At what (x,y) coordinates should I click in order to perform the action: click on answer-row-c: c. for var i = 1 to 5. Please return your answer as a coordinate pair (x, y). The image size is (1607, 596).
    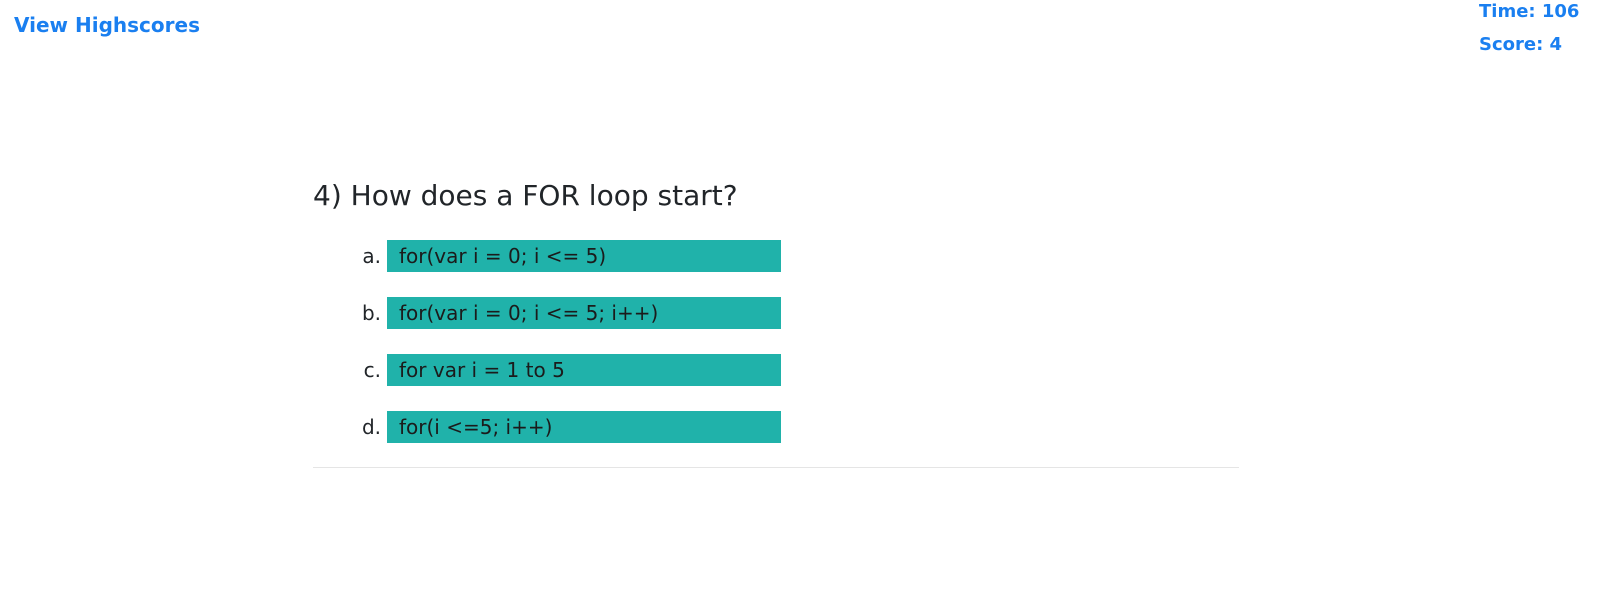
    Looking at the image, I should click on (776, 370).